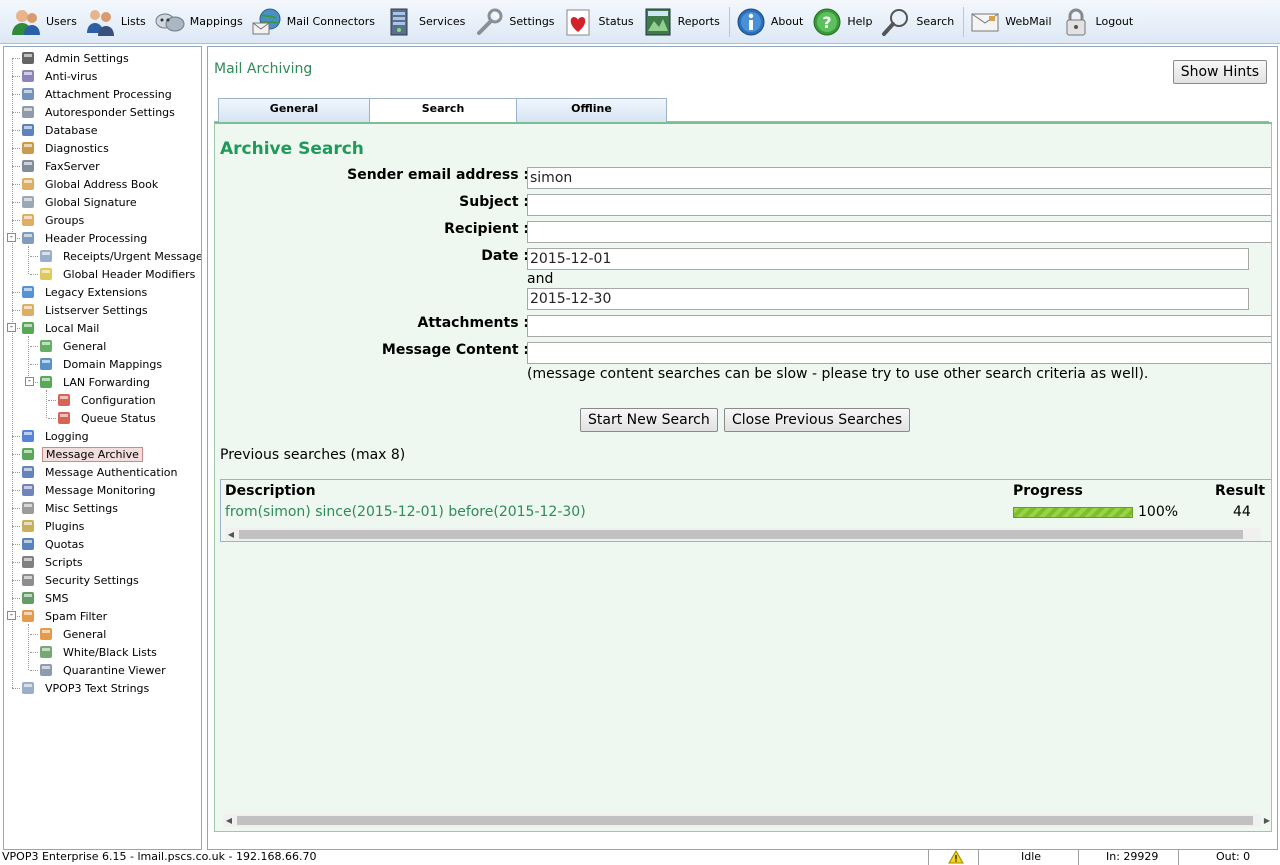 This screenshot has height=865, width=1280. Describe the element at coordinates (600, 22) in the screenshot. I see `toolbar-status-button: Status` at that location.